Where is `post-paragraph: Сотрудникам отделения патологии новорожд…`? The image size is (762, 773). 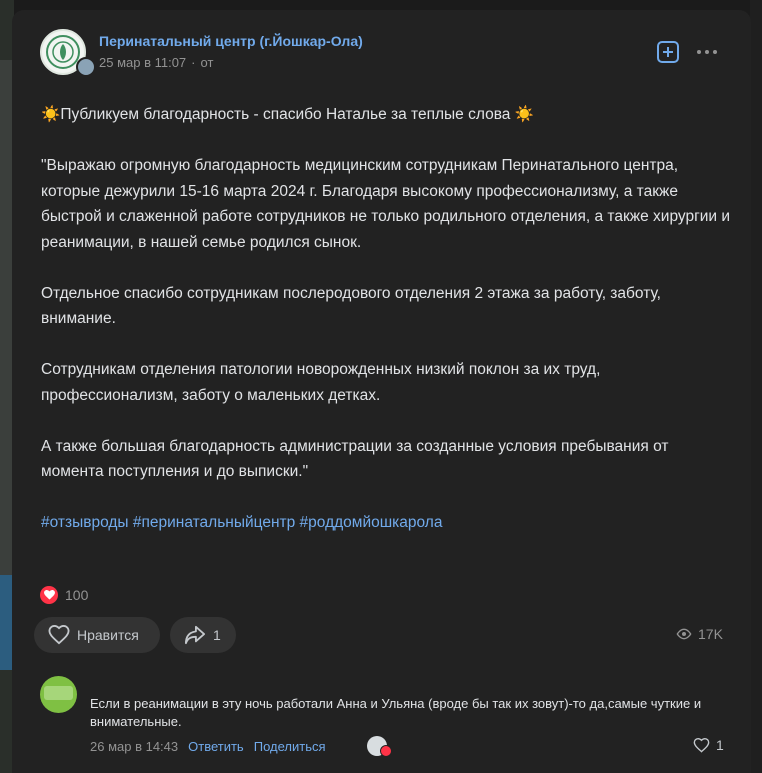
post-paragraph: Сотрудникам отделения патологии новорожд… is located at coordinates (321, 382).